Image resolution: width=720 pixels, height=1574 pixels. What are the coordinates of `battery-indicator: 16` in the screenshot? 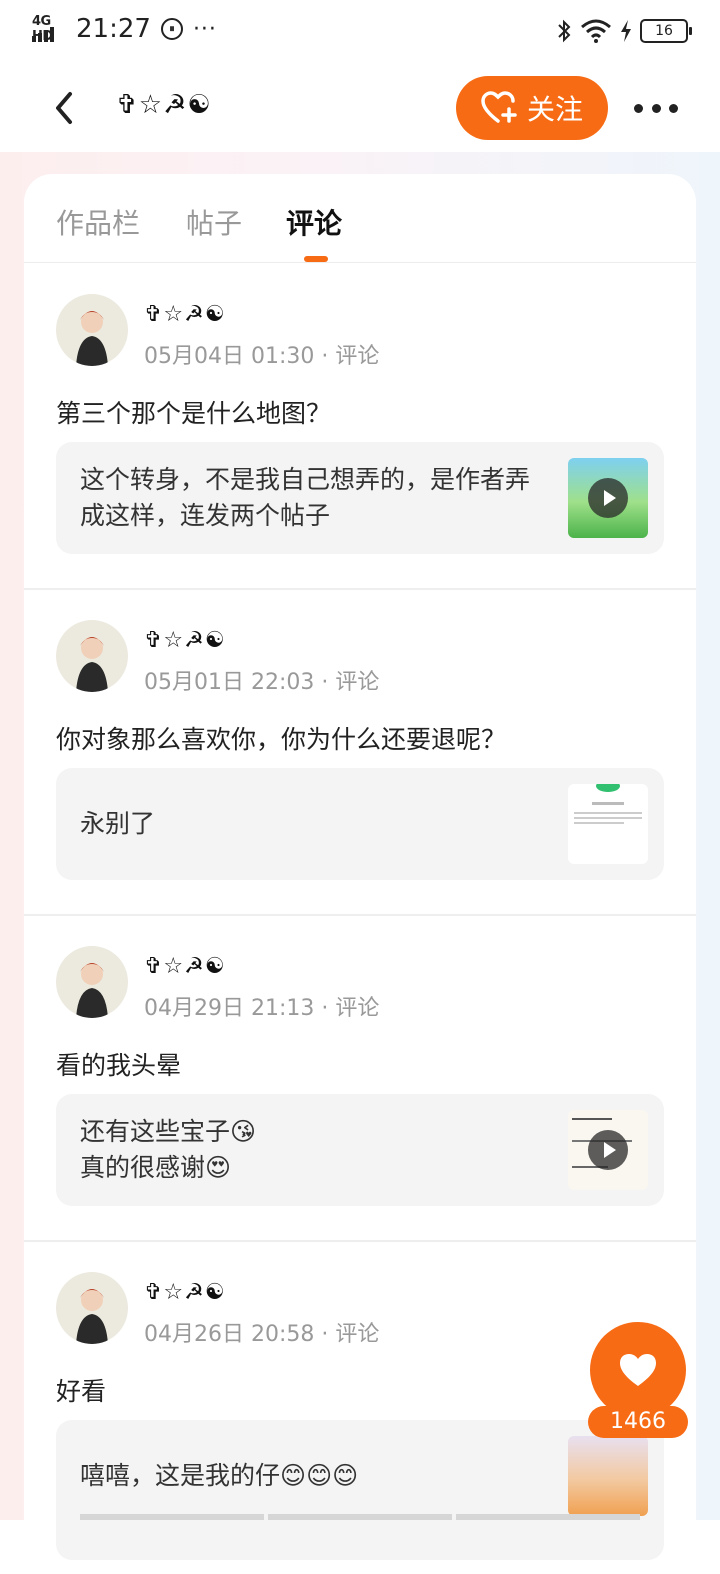 It's located at (666, 31).